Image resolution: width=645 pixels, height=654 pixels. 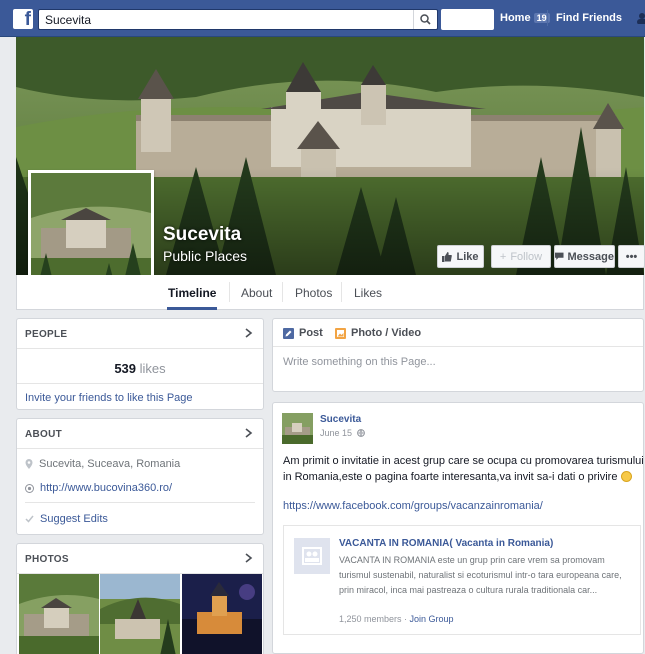 I want to click on search-button, so click(x=425, y=19).